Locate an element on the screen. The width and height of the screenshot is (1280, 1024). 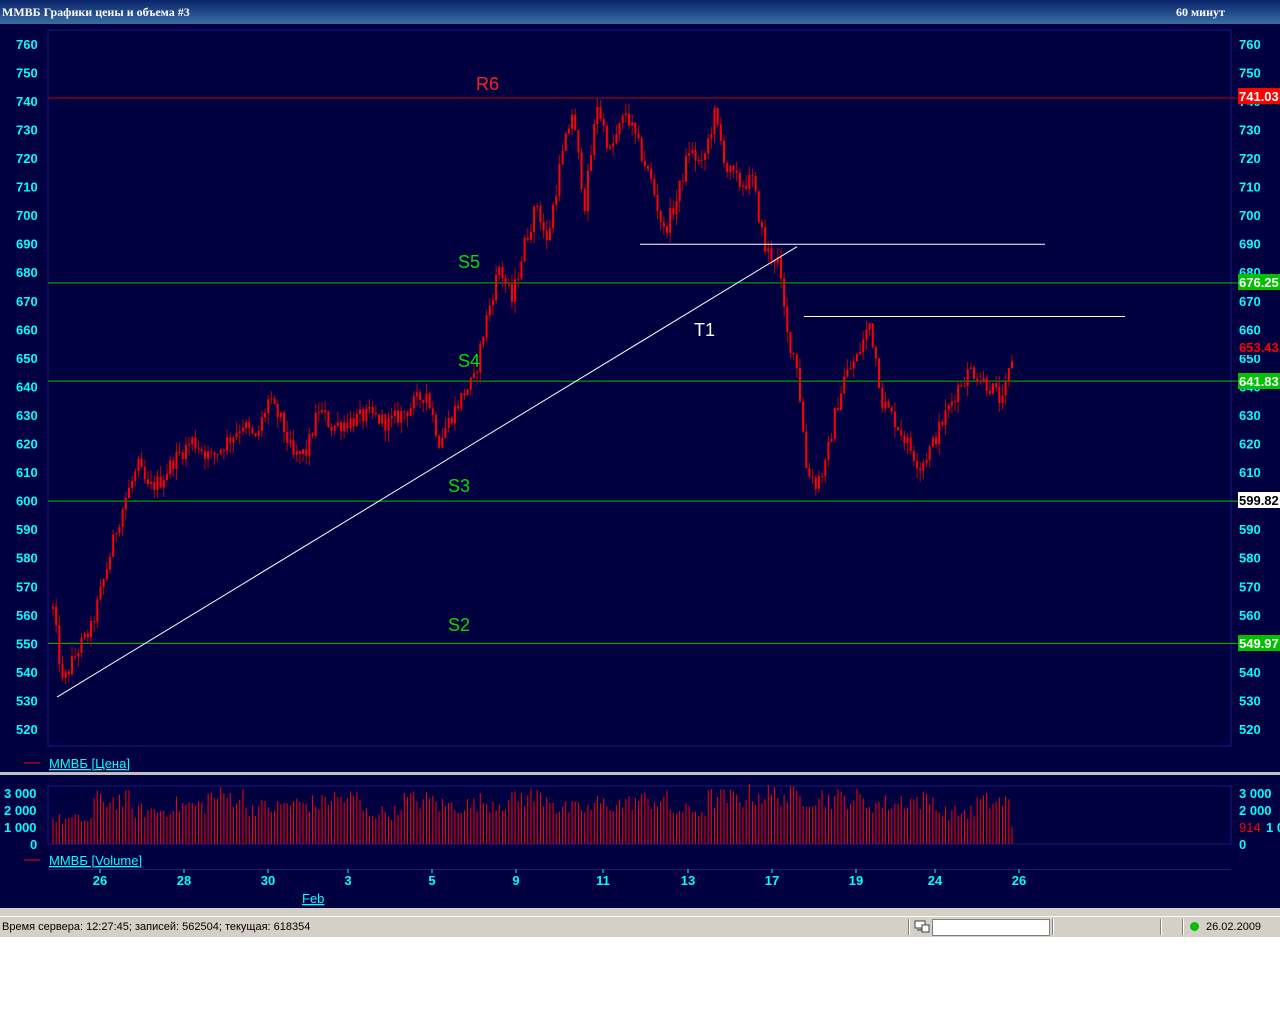
volume-legend: ММВБ [Volume] is located at coordinates (95, 860).